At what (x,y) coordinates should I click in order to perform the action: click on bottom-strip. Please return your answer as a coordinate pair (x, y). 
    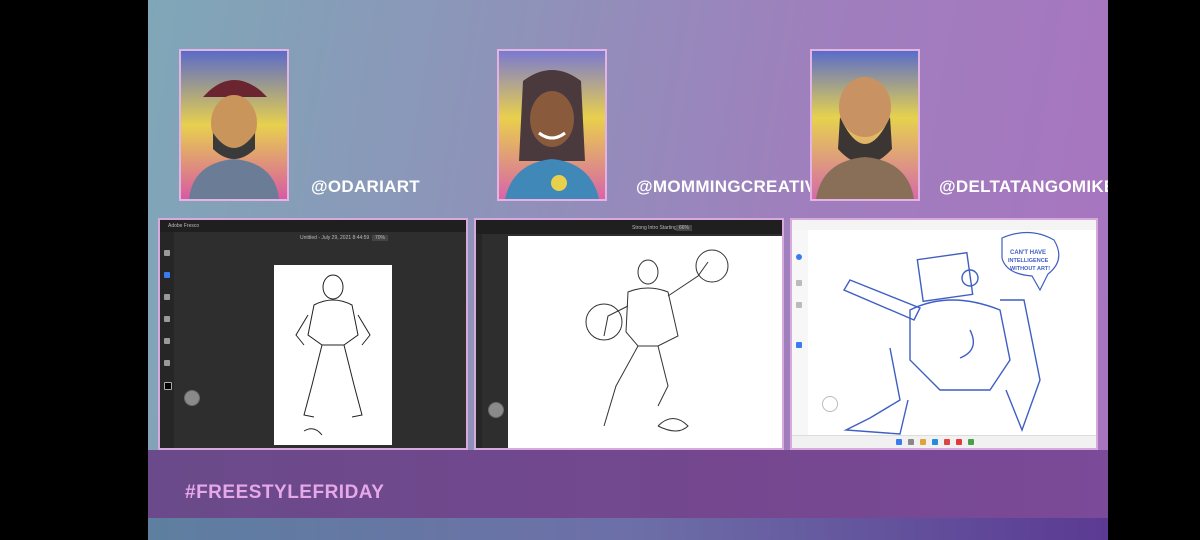
    Looking at the image, I should click on (628, 529).